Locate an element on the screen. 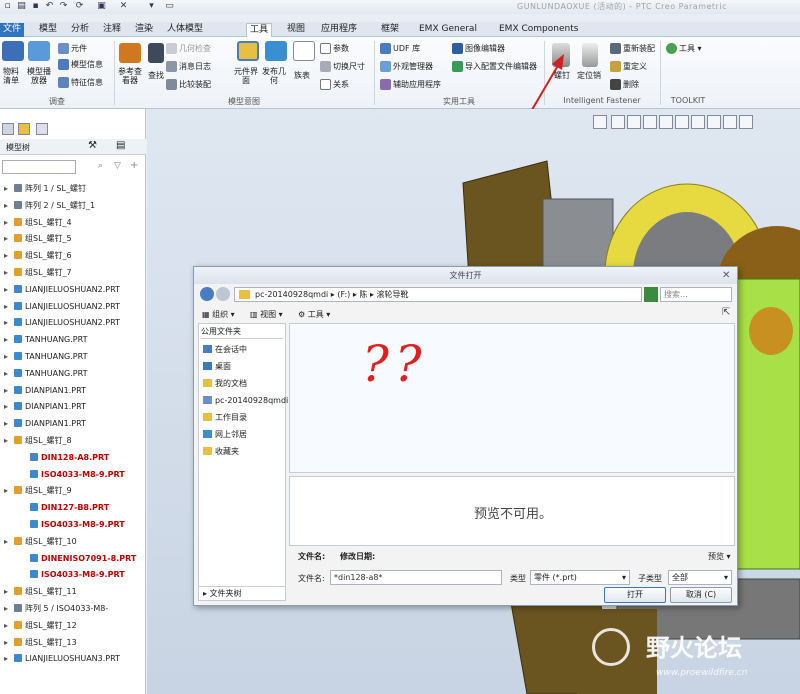  tree-item: ▸ 组SL_螺钉_8 is located at coordinates (38, 441).